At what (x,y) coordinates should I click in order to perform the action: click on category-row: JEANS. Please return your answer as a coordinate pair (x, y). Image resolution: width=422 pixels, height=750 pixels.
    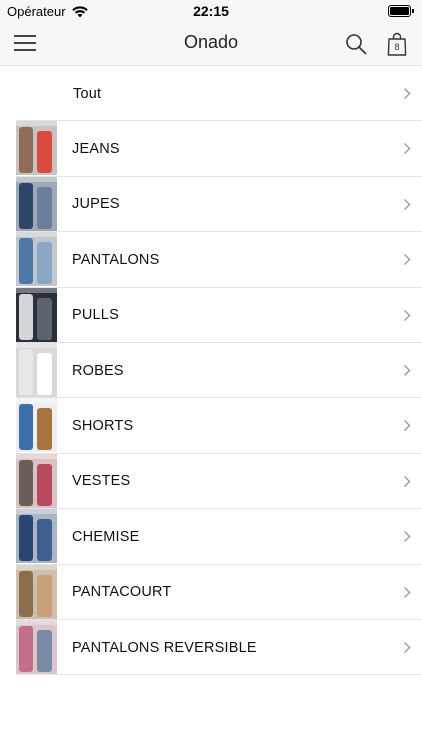
    Looking at the image, I should click on (211, 149).